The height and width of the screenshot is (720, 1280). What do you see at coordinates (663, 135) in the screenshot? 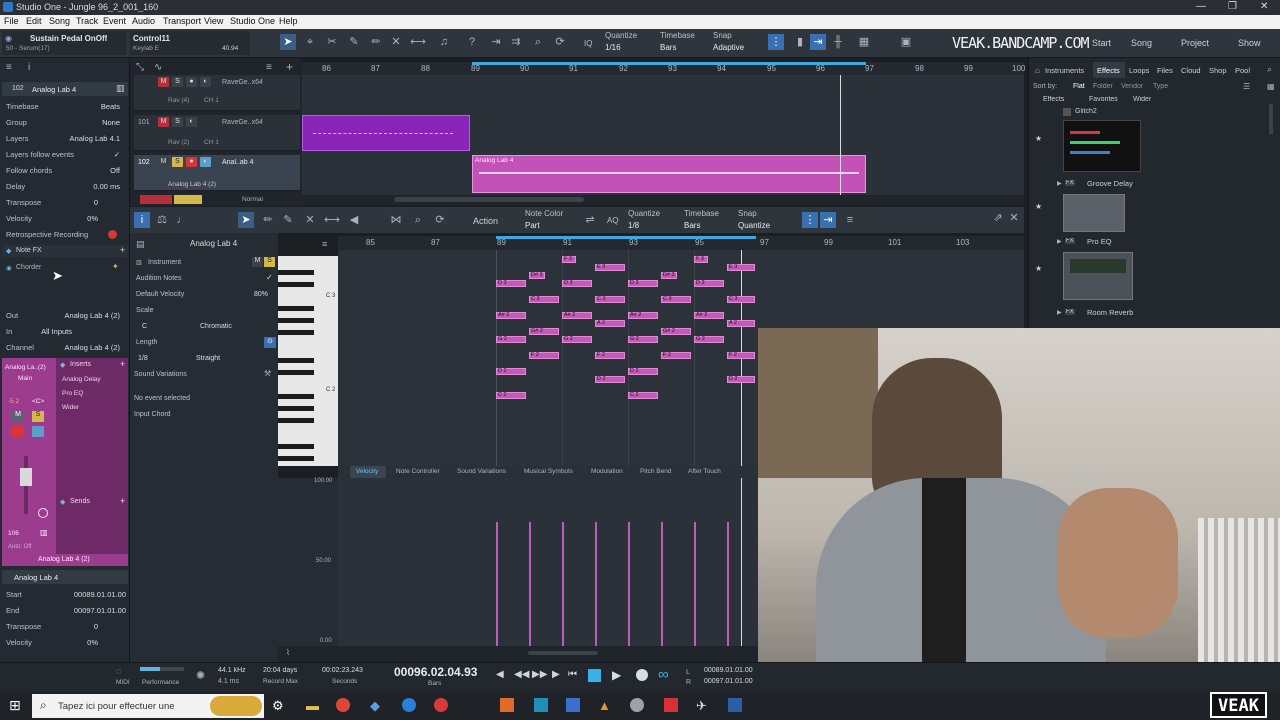
I see `arrange-timeline: Analog Lab 4` at bounding box center [663, 135].